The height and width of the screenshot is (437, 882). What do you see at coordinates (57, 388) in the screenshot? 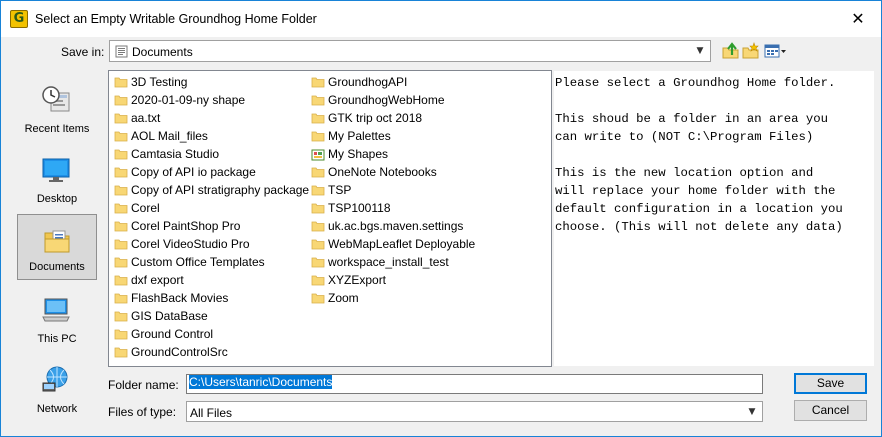
I see `place-network: Network` at bounding box center [57, 388].